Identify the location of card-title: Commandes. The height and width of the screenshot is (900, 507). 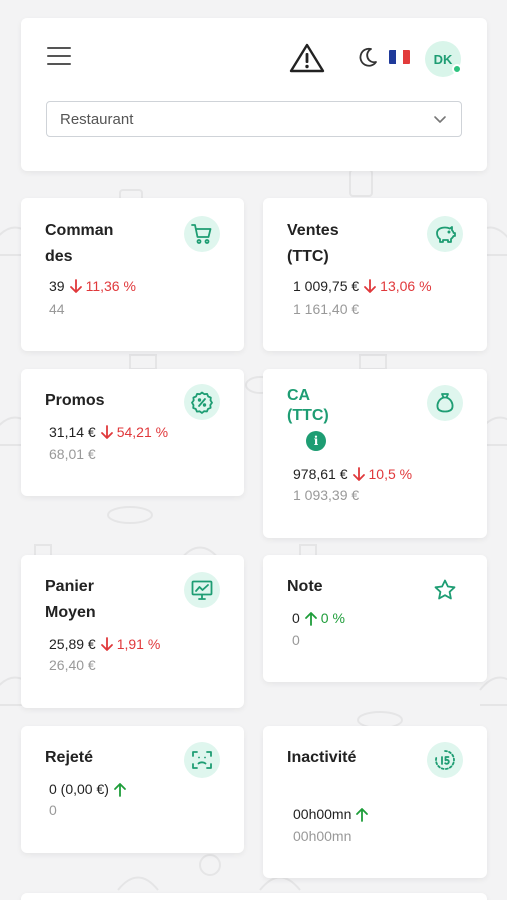
(79, 243).